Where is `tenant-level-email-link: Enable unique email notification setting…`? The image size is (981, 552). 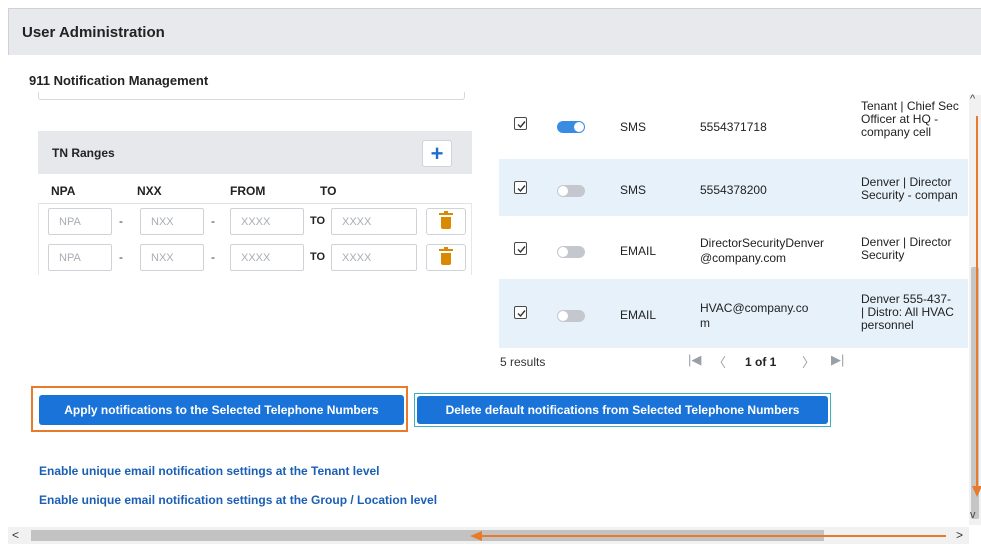 tenant-level-email-link: Enable unique email notification setting… is located at coordinates (209, 471).